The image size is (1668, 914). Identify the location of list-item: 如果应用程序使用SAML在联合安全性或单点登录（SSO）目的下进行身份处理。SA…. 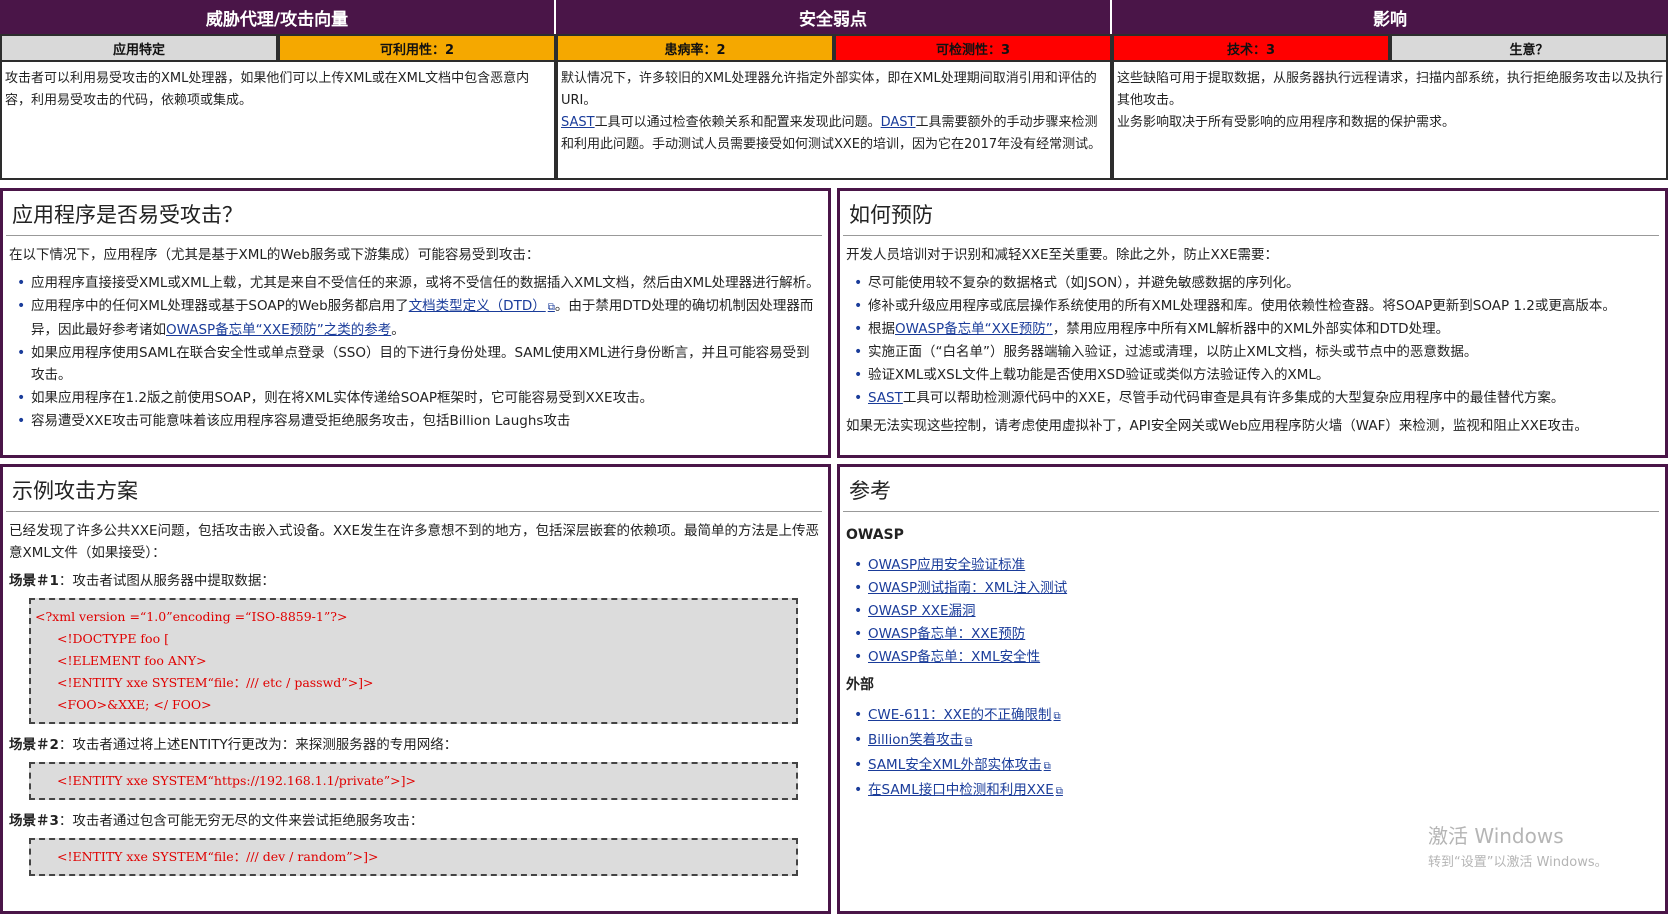
(415, 364).